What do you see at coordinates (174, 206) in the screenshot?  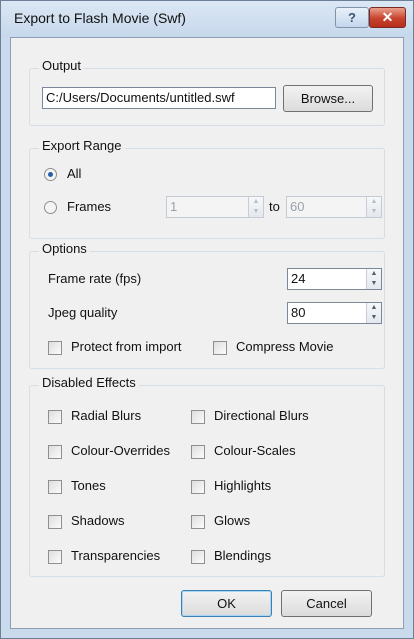 I see `frames-from-value: 1` at bounding box center [174, 206].